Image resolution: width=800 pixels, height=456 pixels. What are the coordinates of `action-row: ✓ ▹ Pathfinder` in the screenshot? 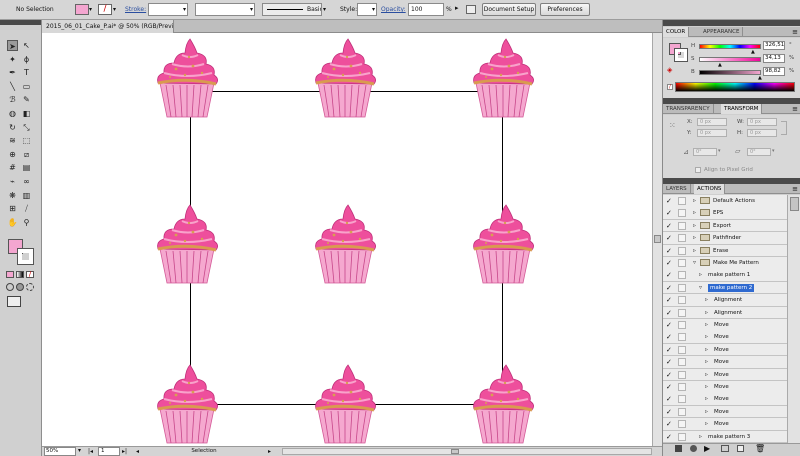 It's located at (725, 238).